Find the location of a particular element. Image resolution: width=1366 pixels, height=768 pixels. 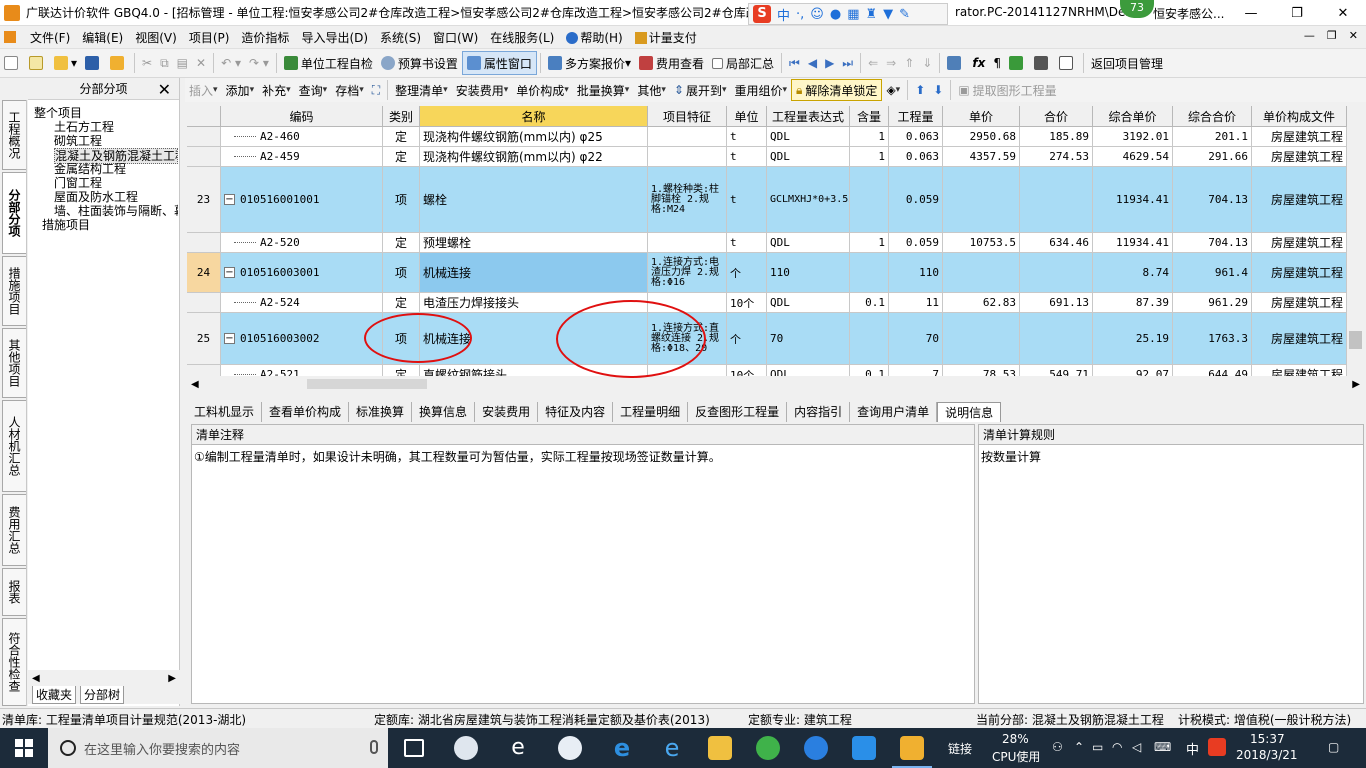

cell-qty: 70 is located at coordinates (916, 339).